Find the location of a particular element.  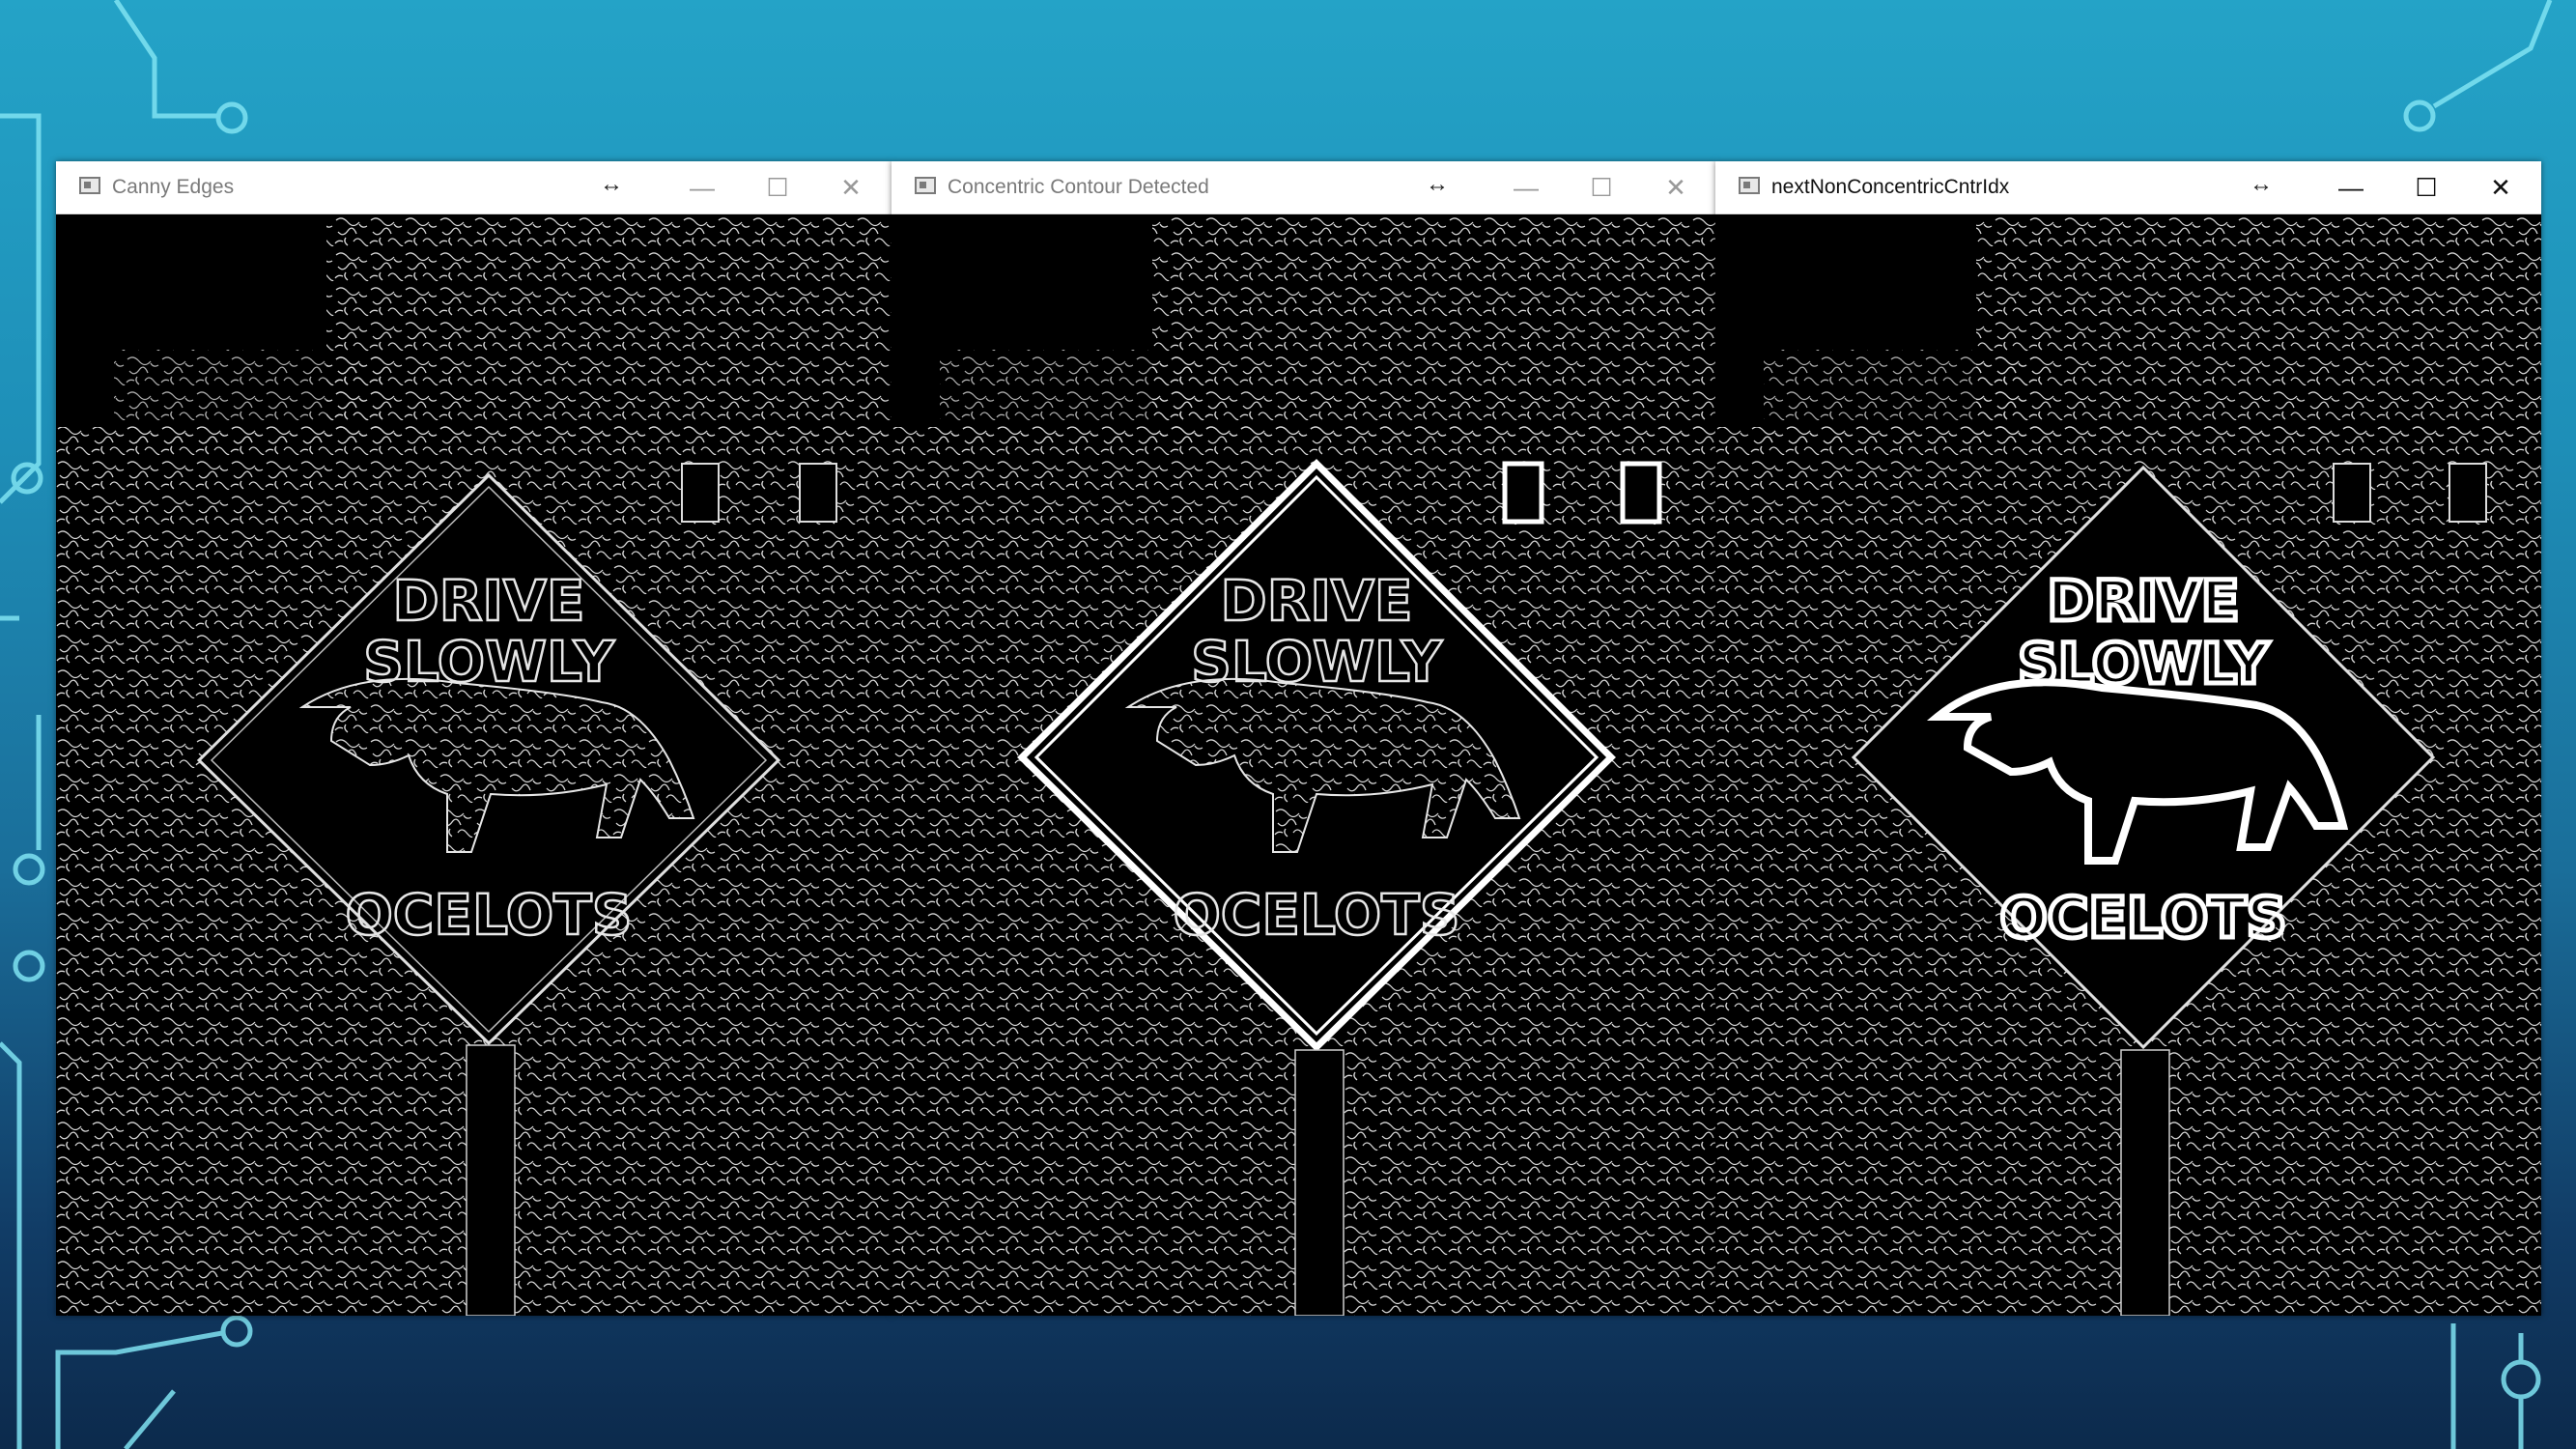

window-title: Canny Edges is located at coordinates (173, 187).